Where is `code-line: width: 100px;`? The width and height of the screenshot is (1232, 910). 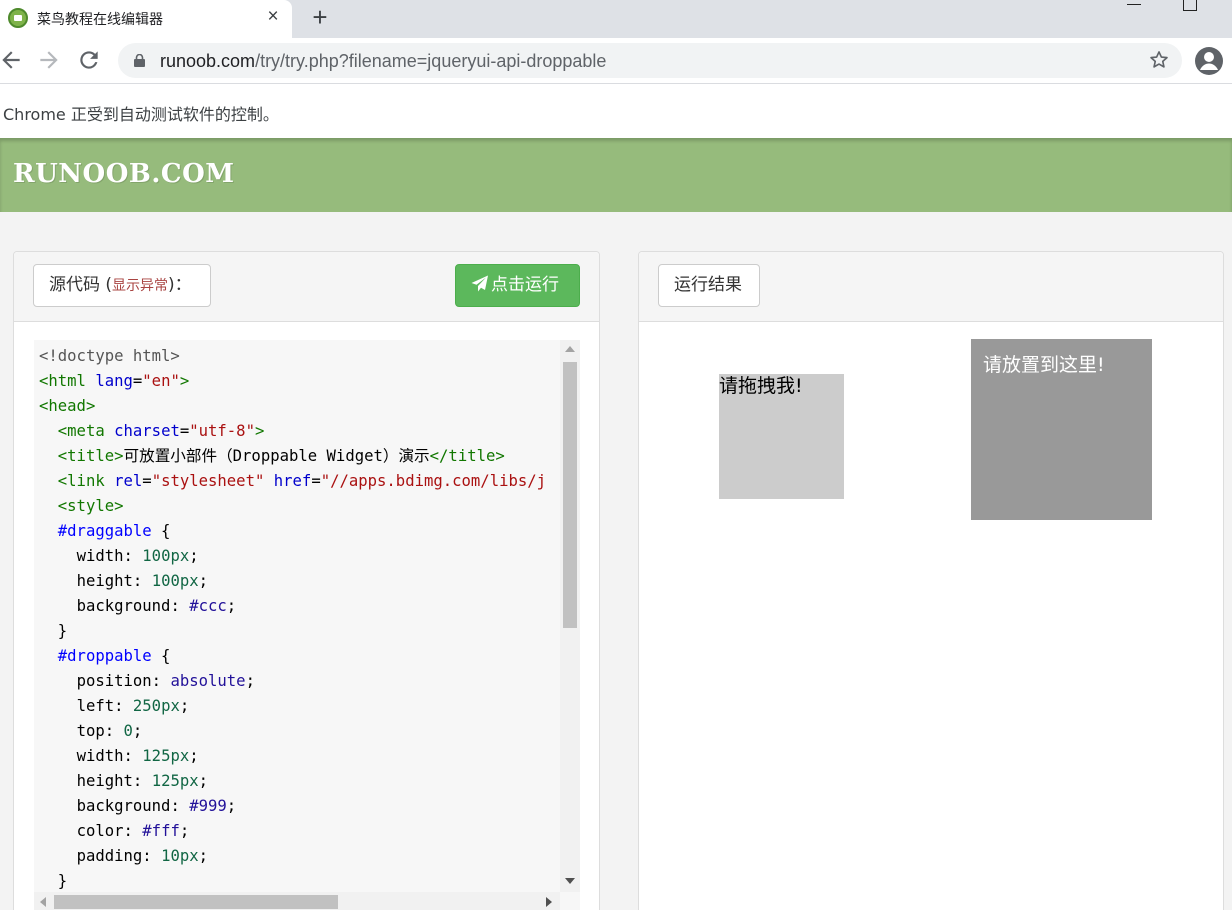
code-line: width: 100px; is located at coordinates (299, 556).